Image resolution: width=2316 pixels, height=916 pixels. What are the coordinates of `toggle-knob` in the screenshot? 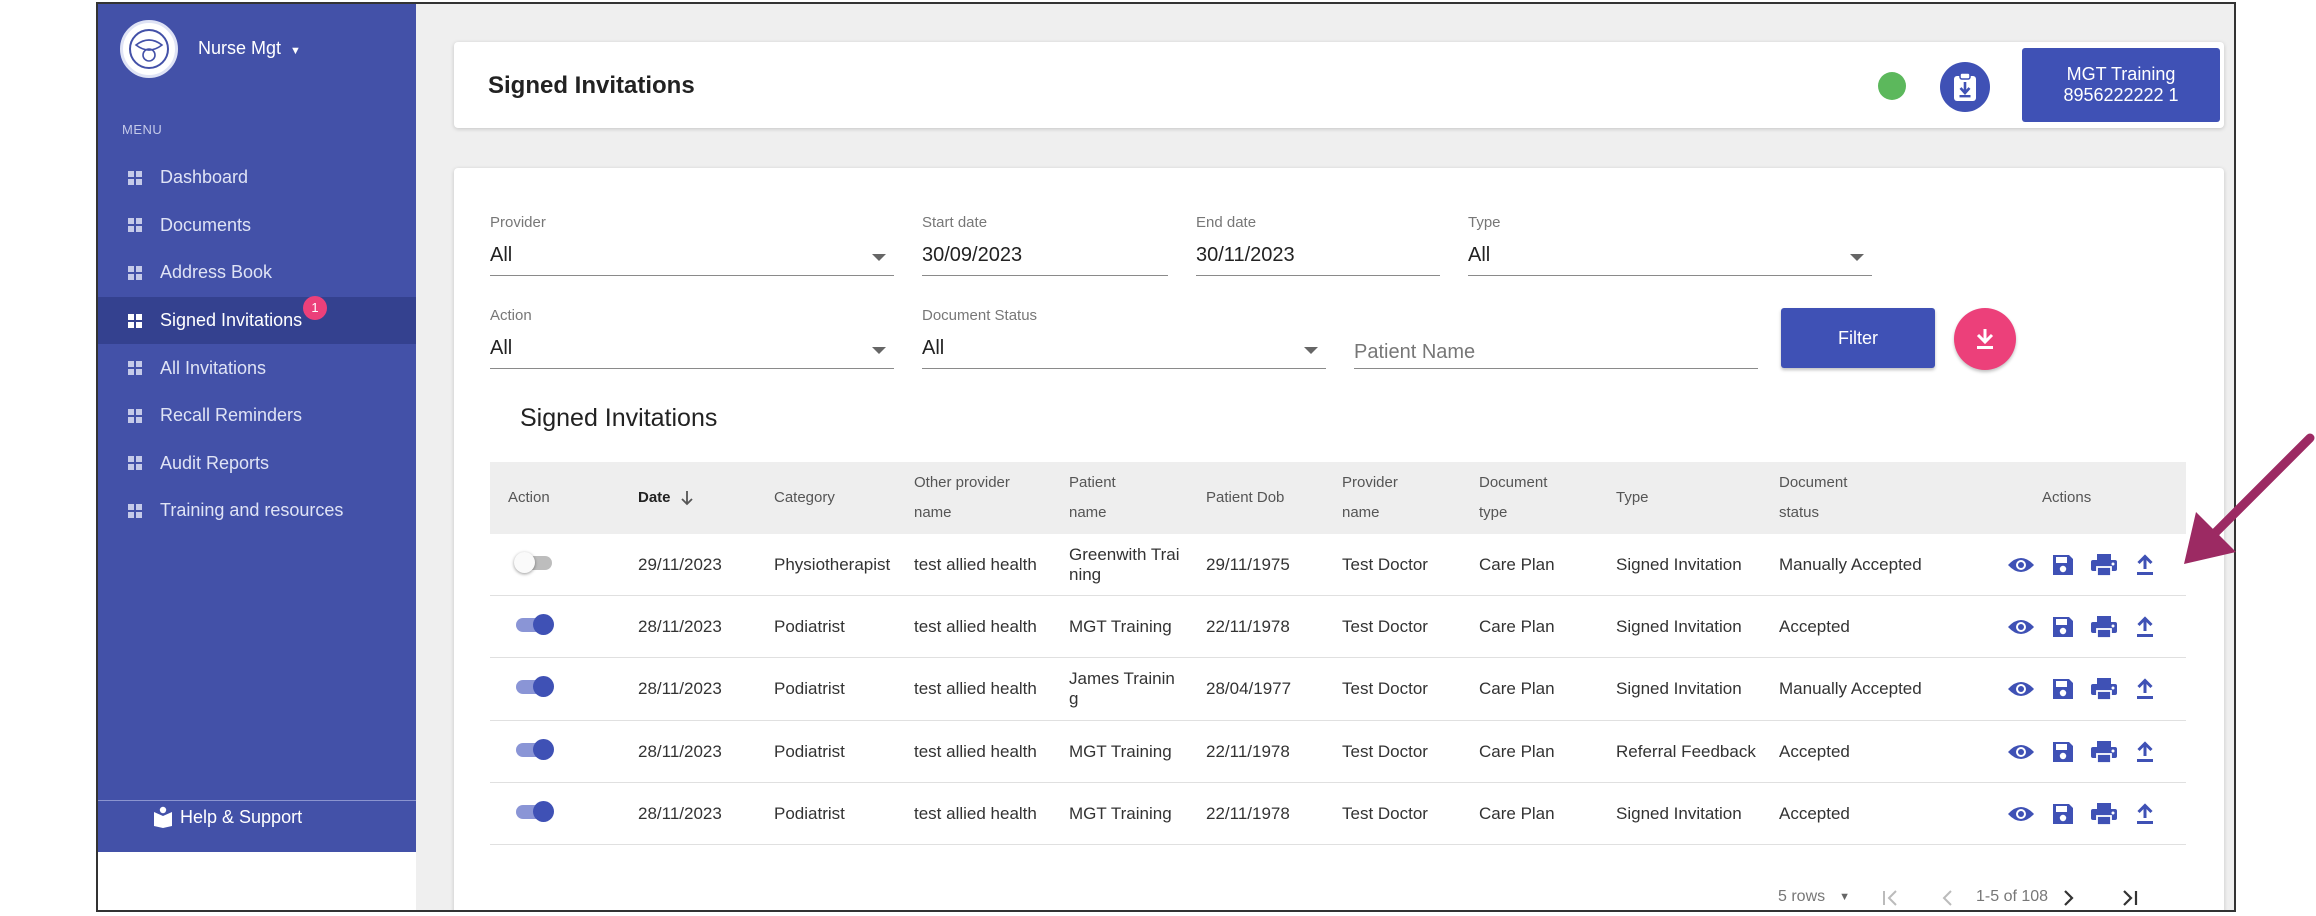 It's located at (543, 811).